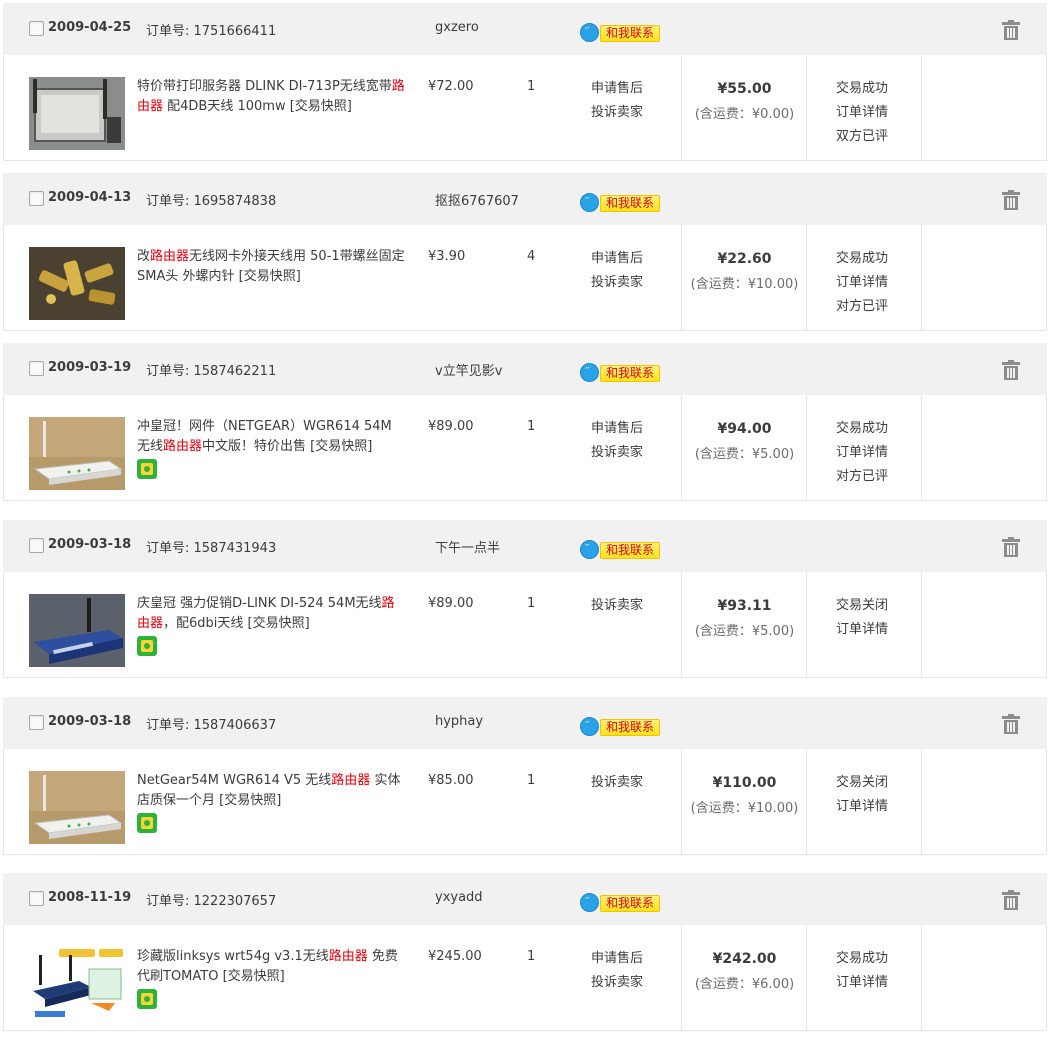 Image resolution: width=1048 pixels, height=1040 pixels. I want to click on total-amount: ¥22.60, so click(744, 259).